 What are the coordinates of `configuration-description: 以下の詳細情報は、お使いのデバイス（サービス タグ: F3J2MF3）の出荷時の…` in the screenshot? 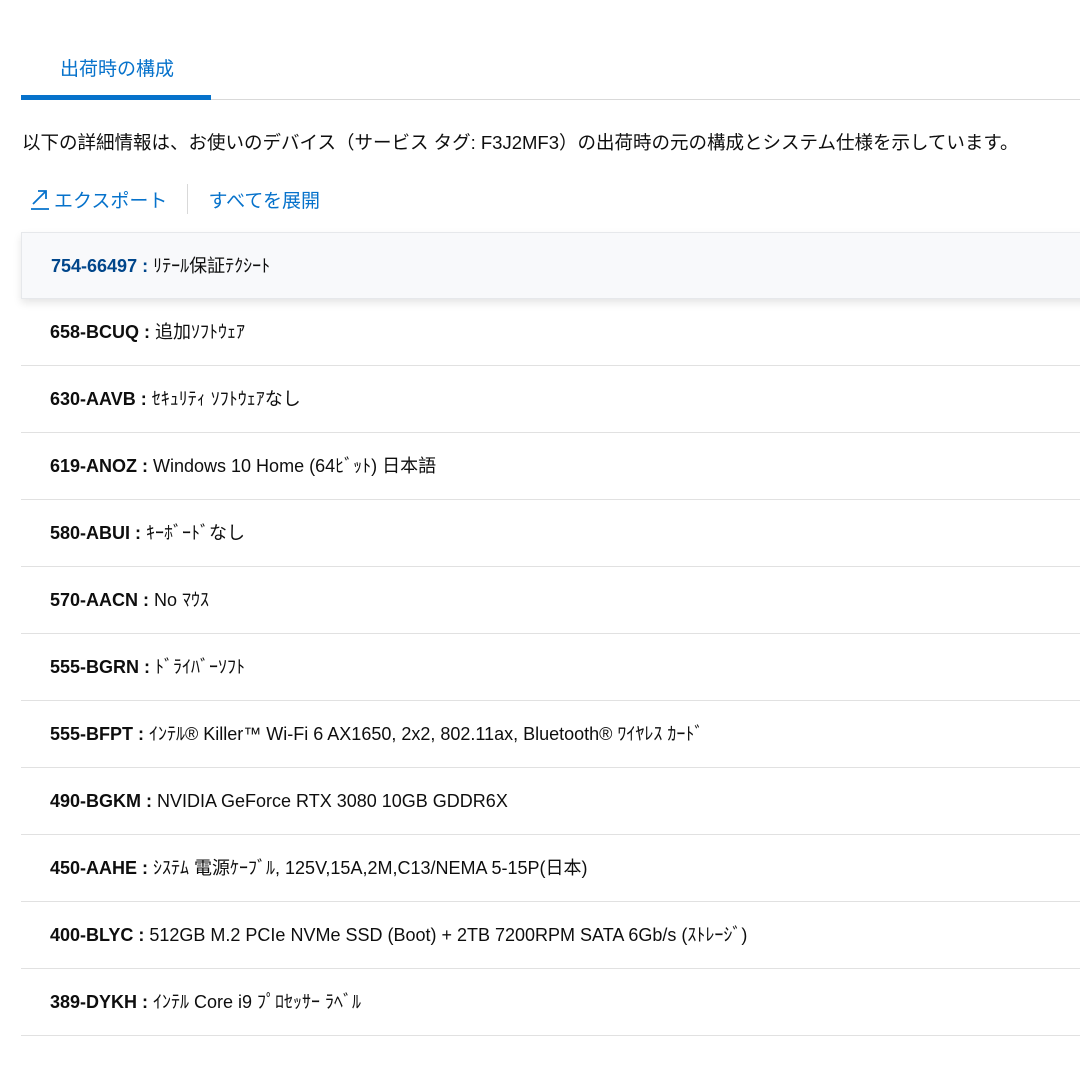 It's located at (520, 142).